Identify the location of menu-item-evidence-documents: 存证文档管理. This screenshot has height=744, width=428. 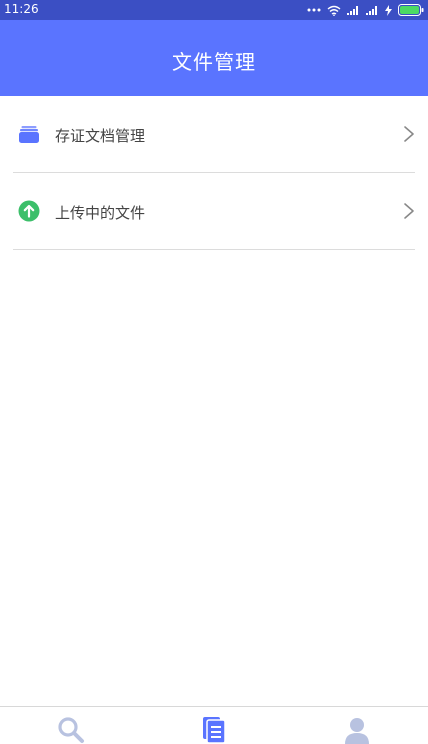
(214, 134).